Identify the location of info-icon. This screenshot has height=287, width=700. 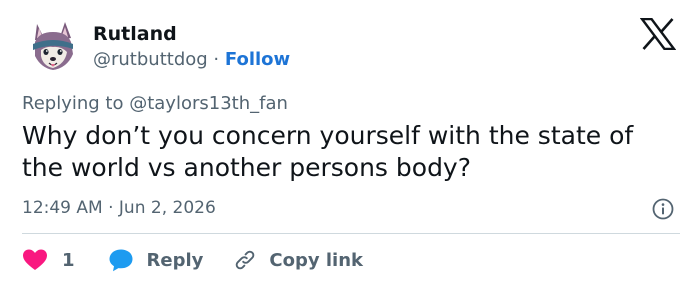
(663, 209).